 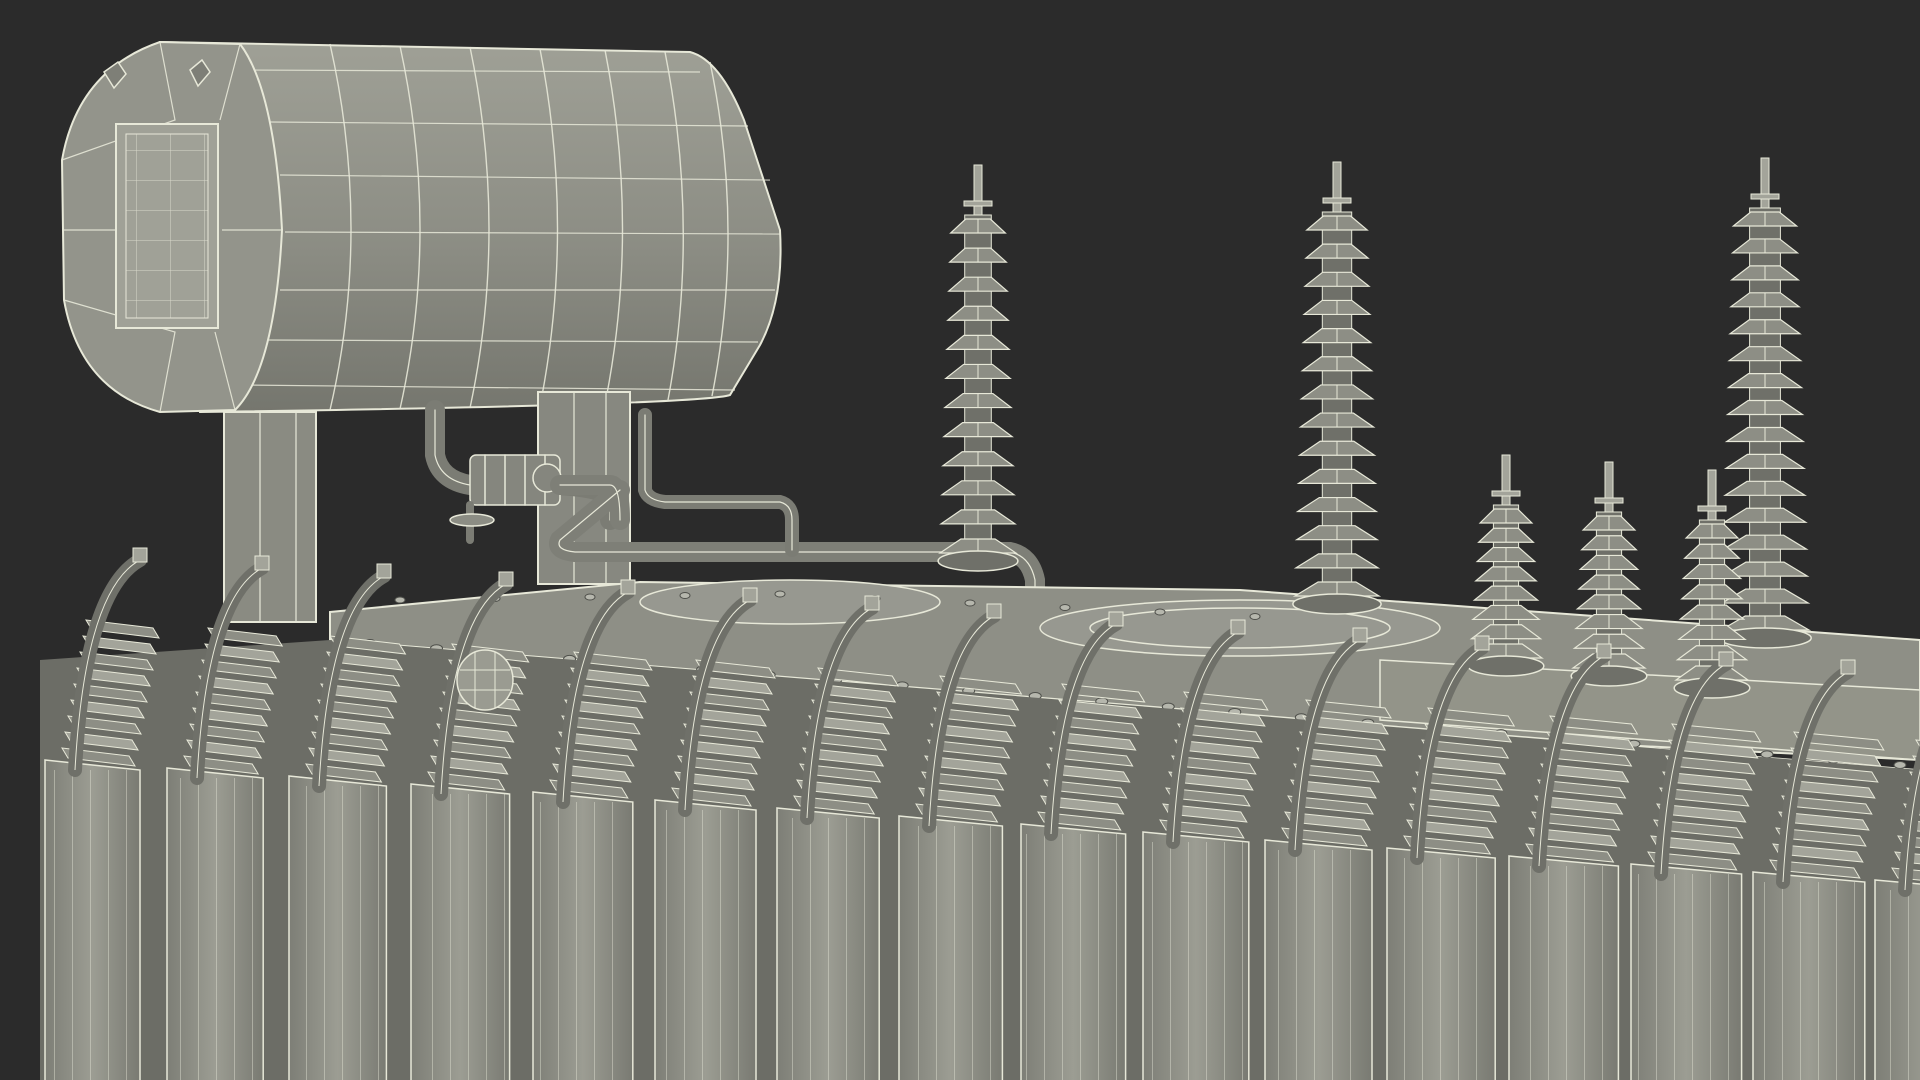 What do you see at coordinates (515, 480) in the screenshot?
I see `buchholz-relay` at bounding box center [515, 480].